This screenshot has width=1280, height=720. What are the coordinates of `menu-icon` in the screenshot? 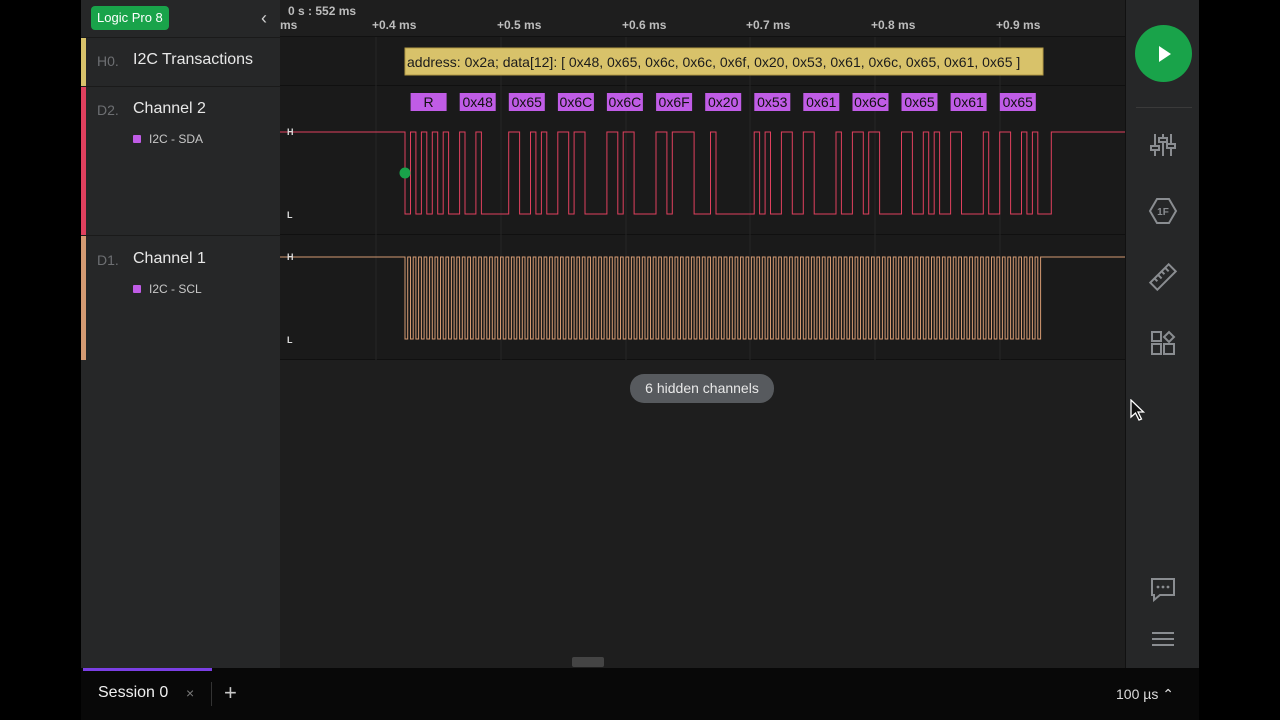 It's located at (1163, 639).